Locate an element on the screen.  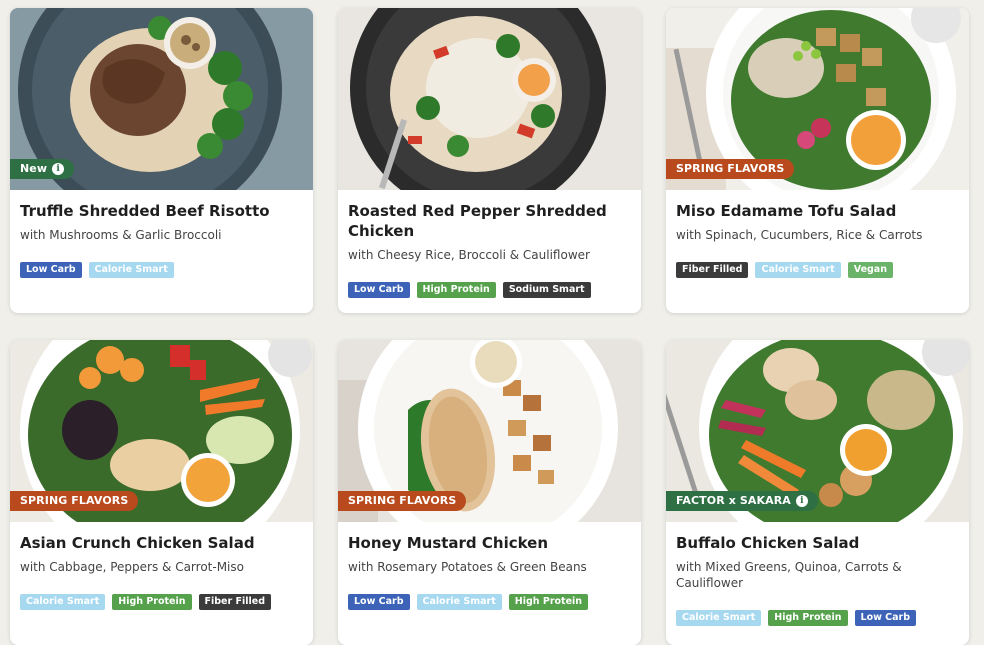
meal-subtitle: with Mushrooms & Garlic Broccoli is located at coordinates (121, 235).